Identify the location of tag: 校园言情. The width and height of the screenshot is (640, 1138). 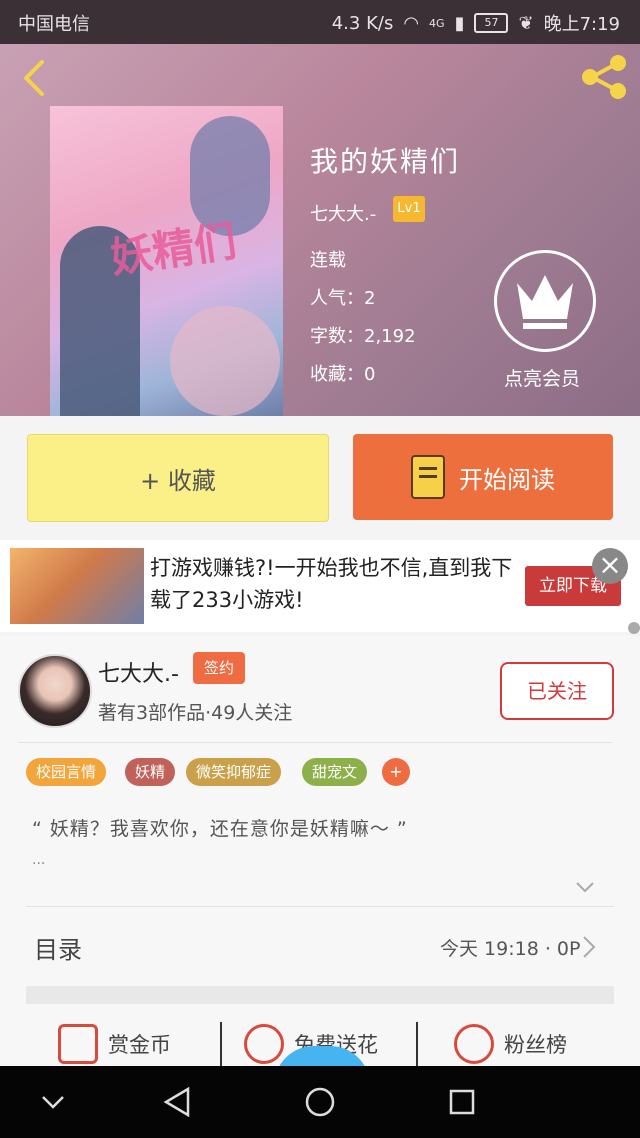
(66, 772).